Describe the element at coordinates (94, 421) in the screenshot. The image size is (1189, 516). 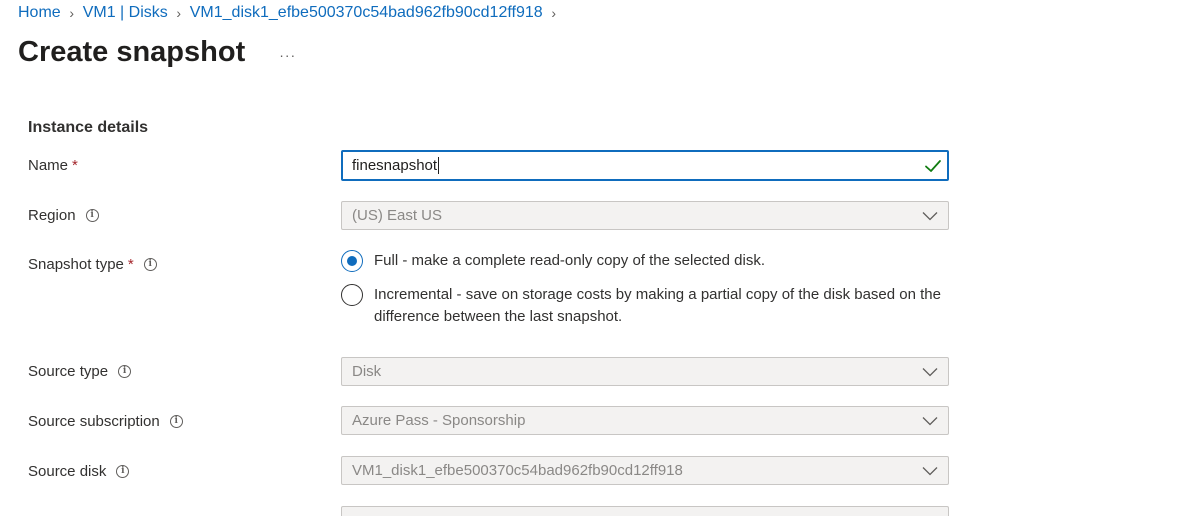
I see `source-subscription-label: Source subscription` at that location.